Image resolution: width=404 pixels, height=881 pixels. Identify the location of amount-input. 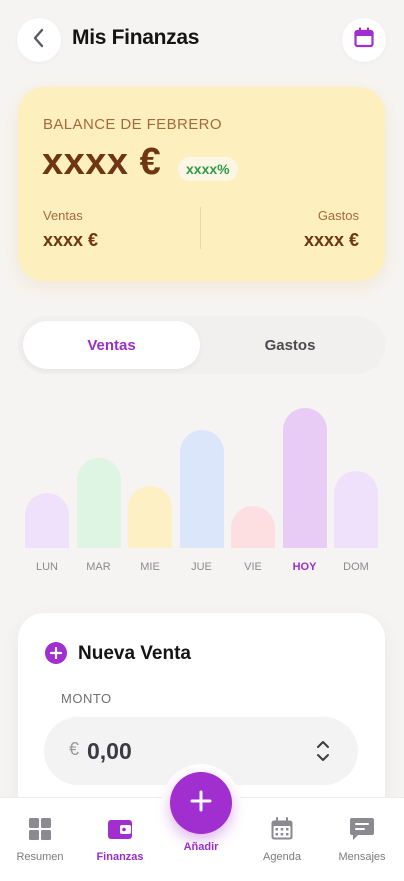
(187, 751).